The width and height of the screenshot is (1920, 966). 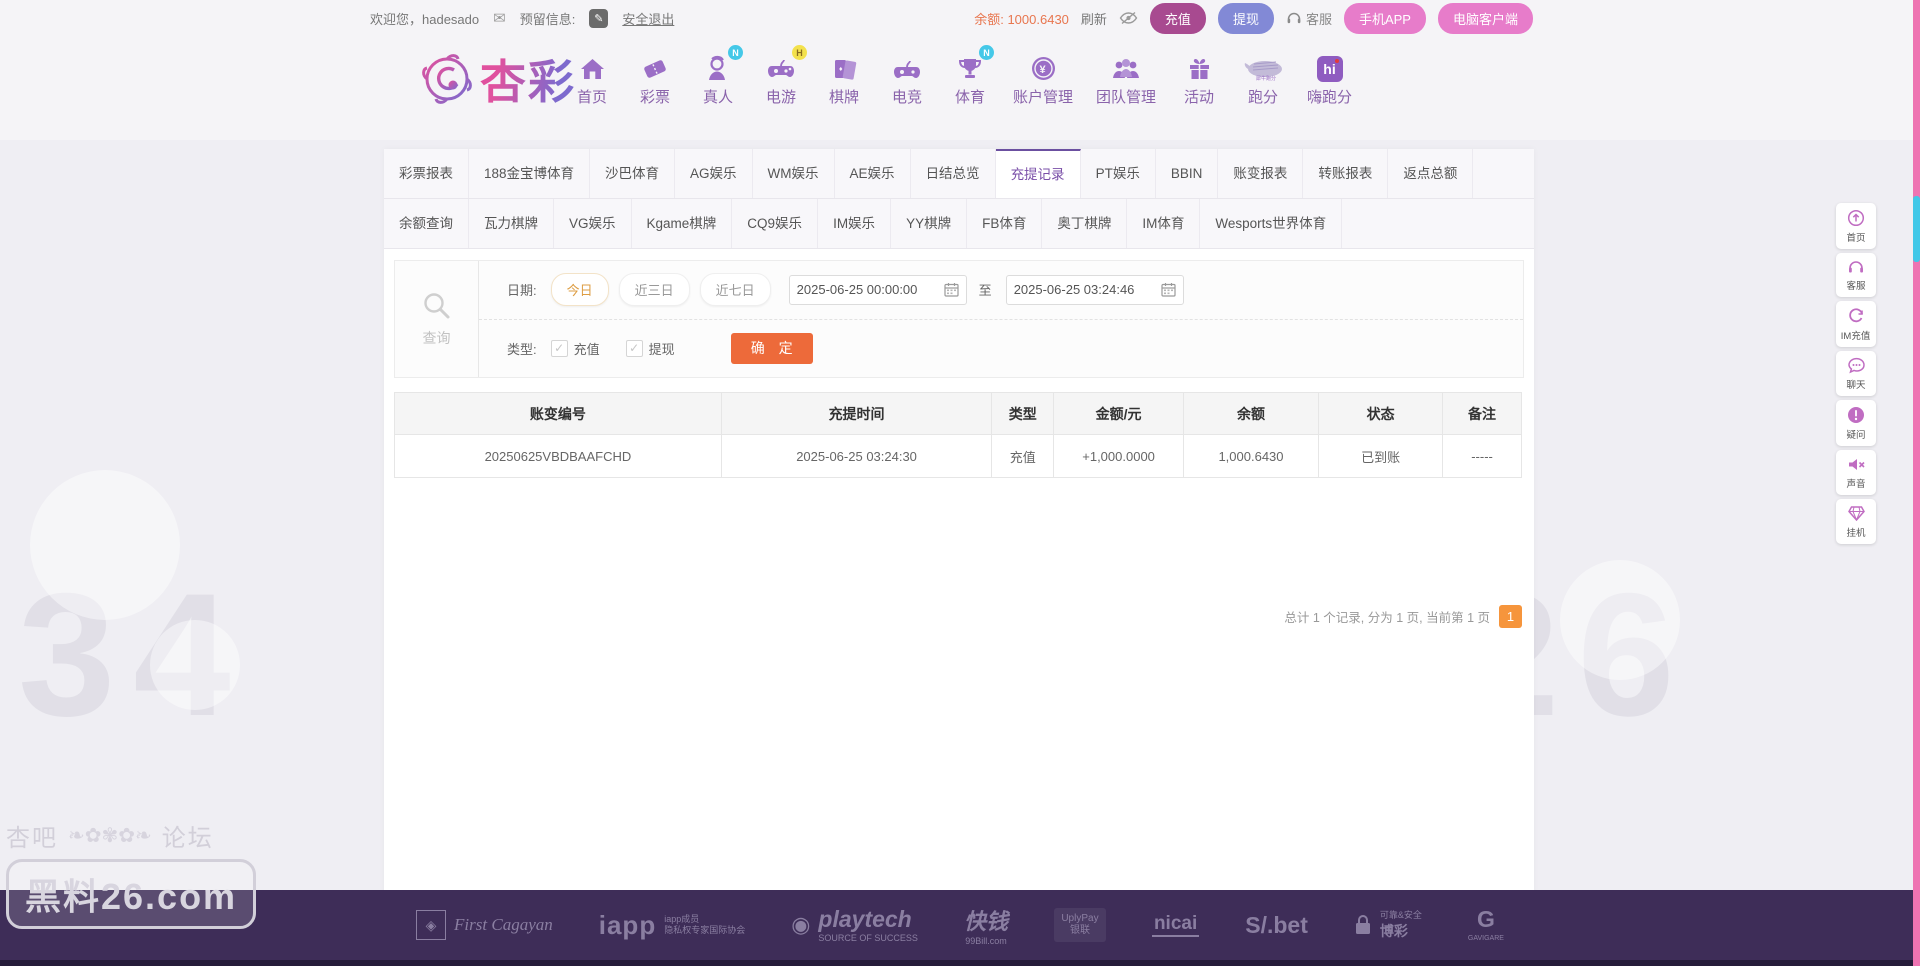 I want to click on home-icon, so click(x=592, y=67).